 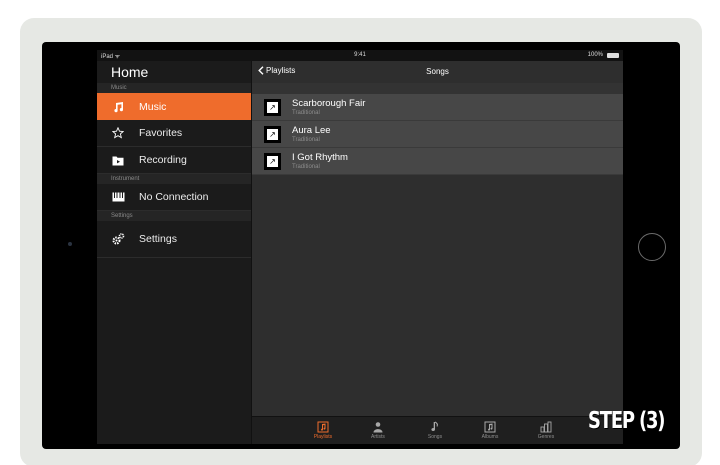 I want to click on folder-record-icon, so click(x=118, y=160).